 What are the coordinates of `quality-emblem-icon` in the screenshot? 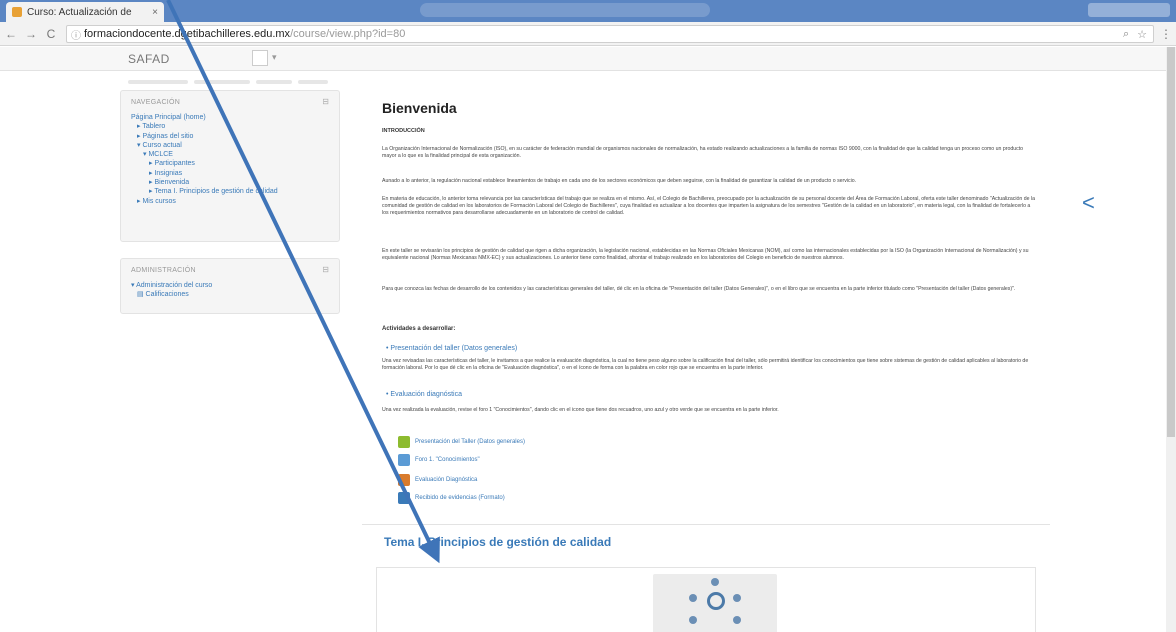 It's located at (716, 601).